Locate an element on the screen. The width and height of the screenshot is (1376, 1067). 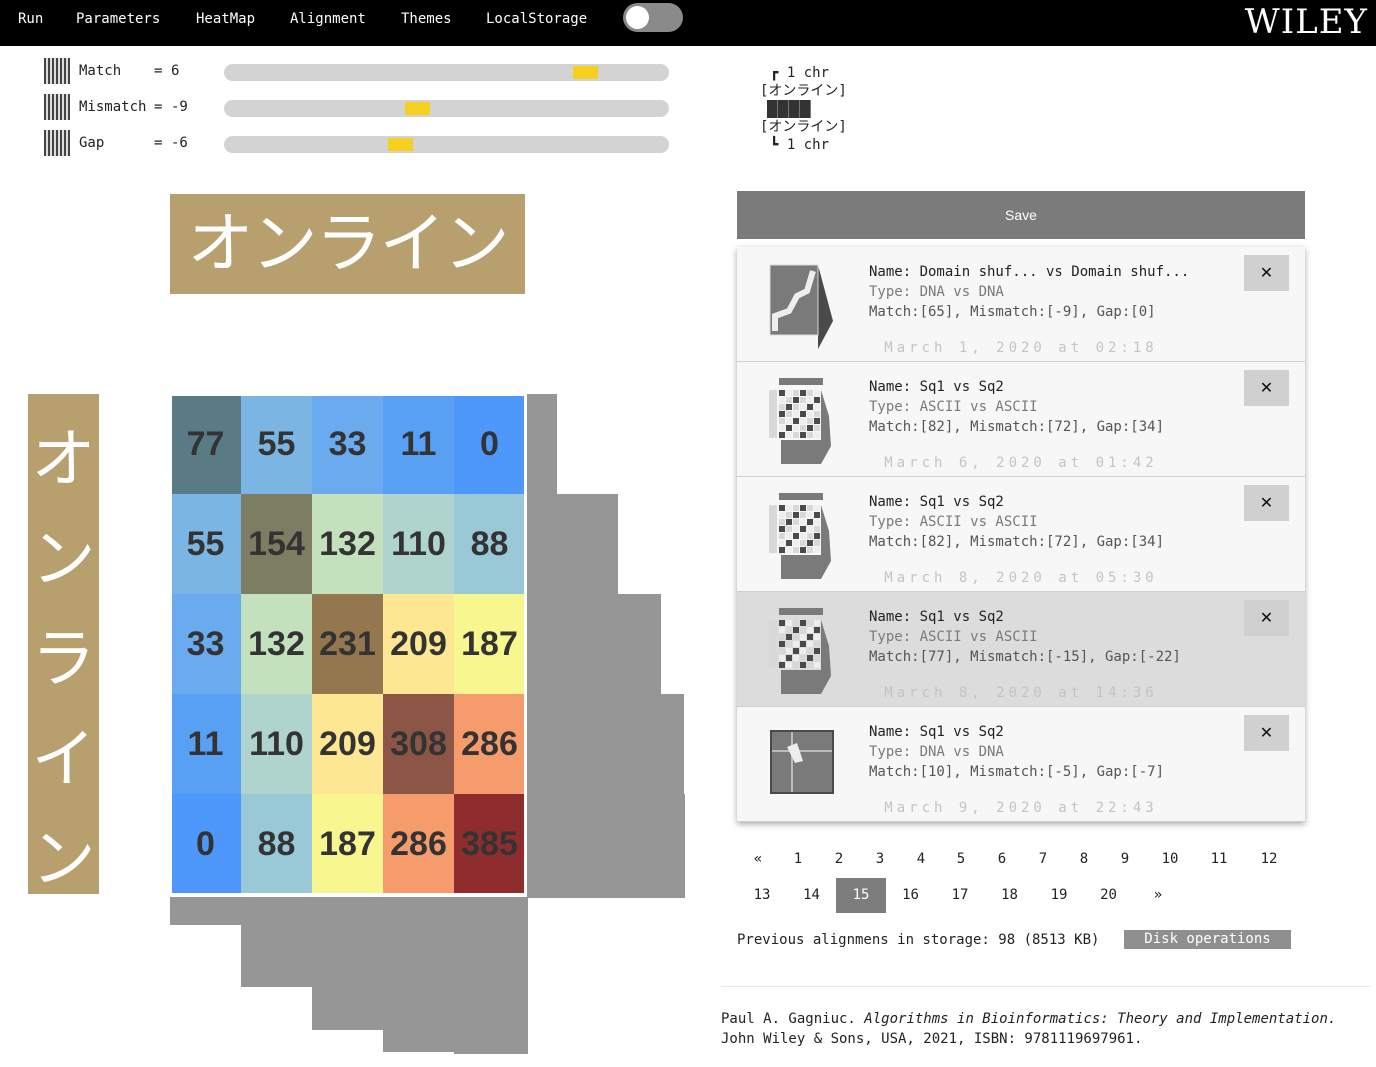
item-date: March 6, 2020 at 01:42 is located at coordinates (1021, 463).